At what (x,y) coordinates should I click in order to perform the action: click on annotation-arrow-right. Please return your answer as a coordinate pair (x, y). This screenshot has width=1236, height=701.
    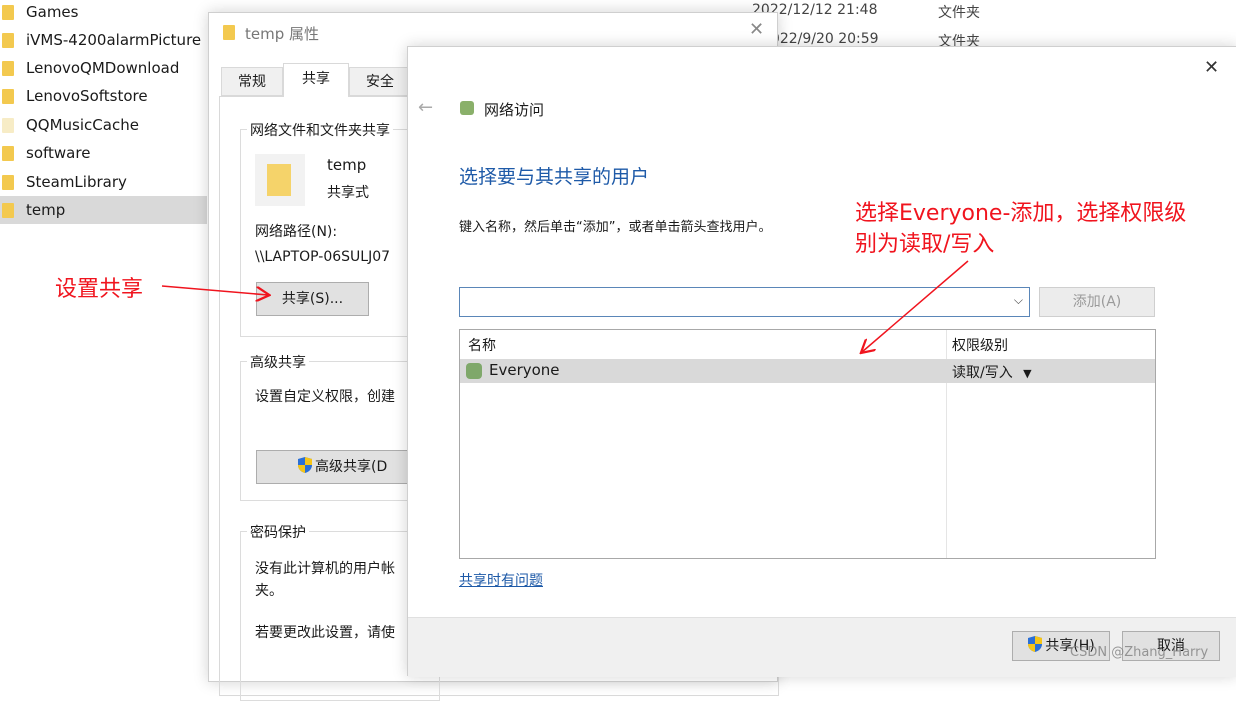
    Looking at the image, I should click on (915, 306).